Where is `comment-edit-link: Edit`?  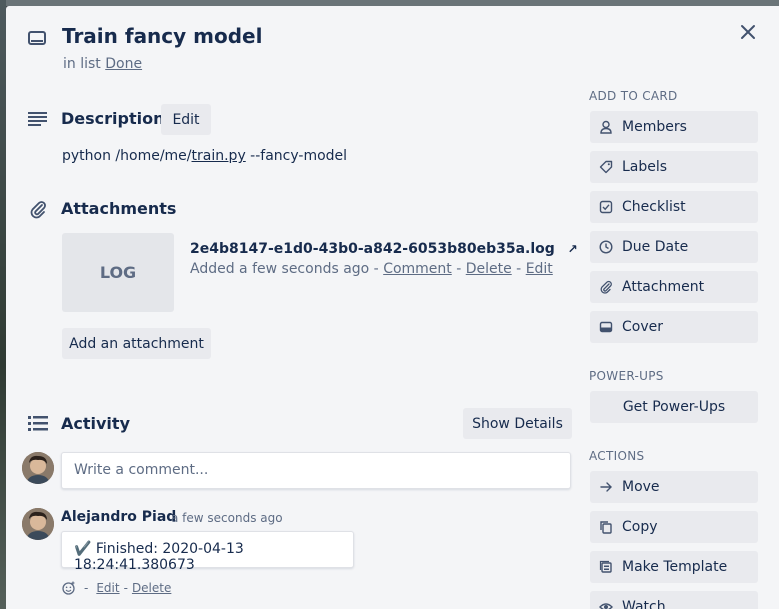
comment-edit-link: Edit is located at coordinates (107, 588).